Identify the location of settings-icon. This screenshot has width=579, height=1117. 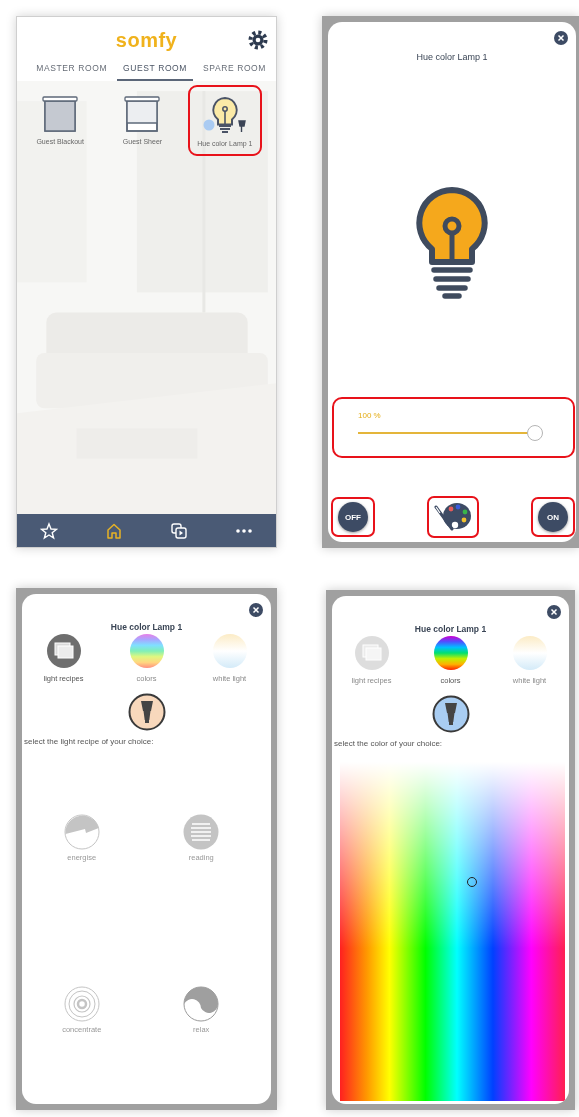
(258, 40).